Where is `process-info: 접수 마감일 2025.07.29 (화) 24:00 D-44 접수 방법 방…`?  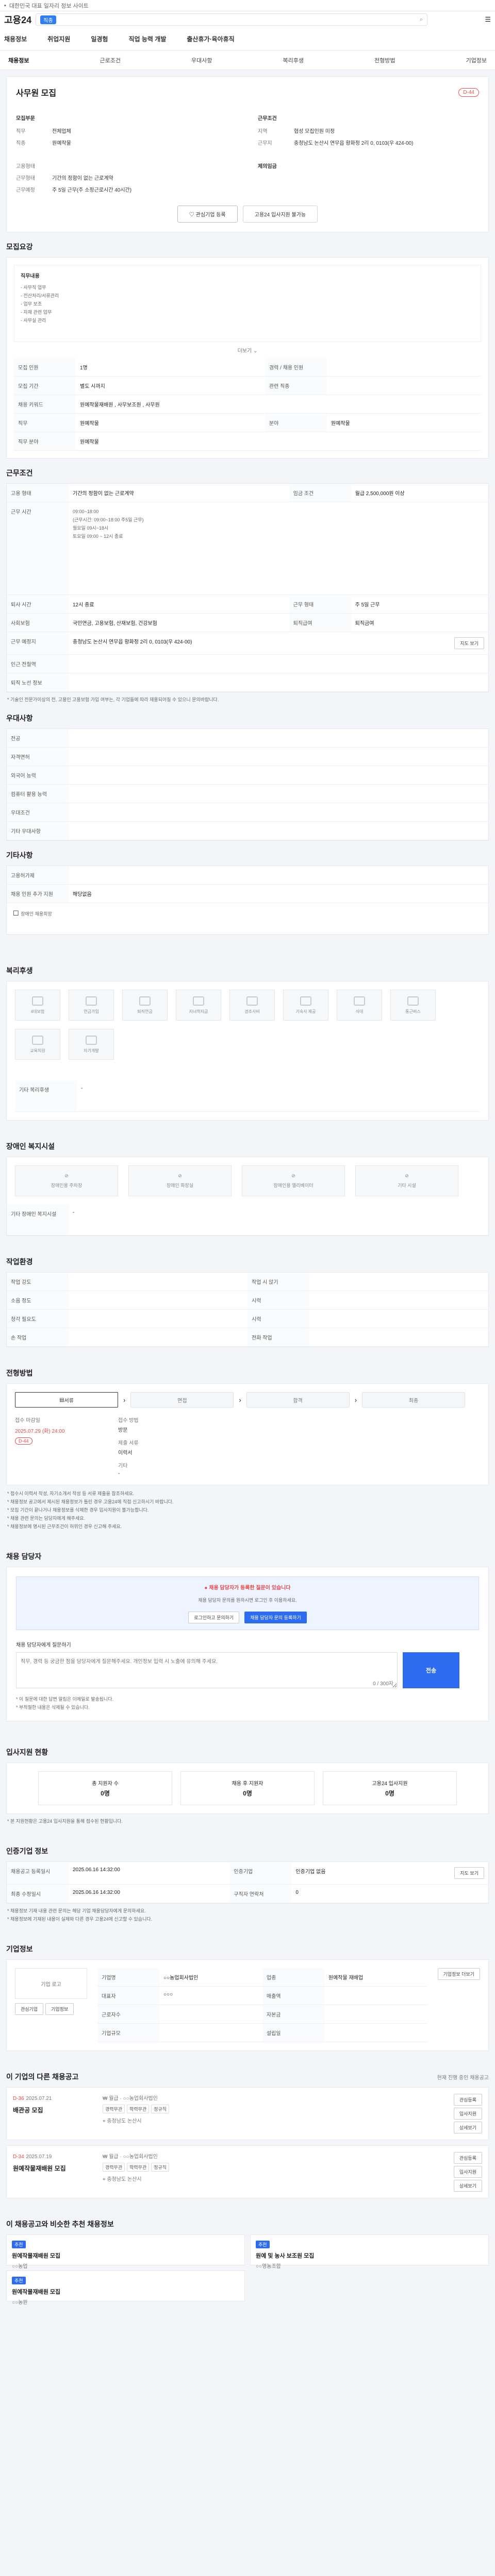 process-info: 접수 마감일 2025.07.29 (화) 24:00 D-44 접수 방법 방… is located at coordinates (247, 1451).